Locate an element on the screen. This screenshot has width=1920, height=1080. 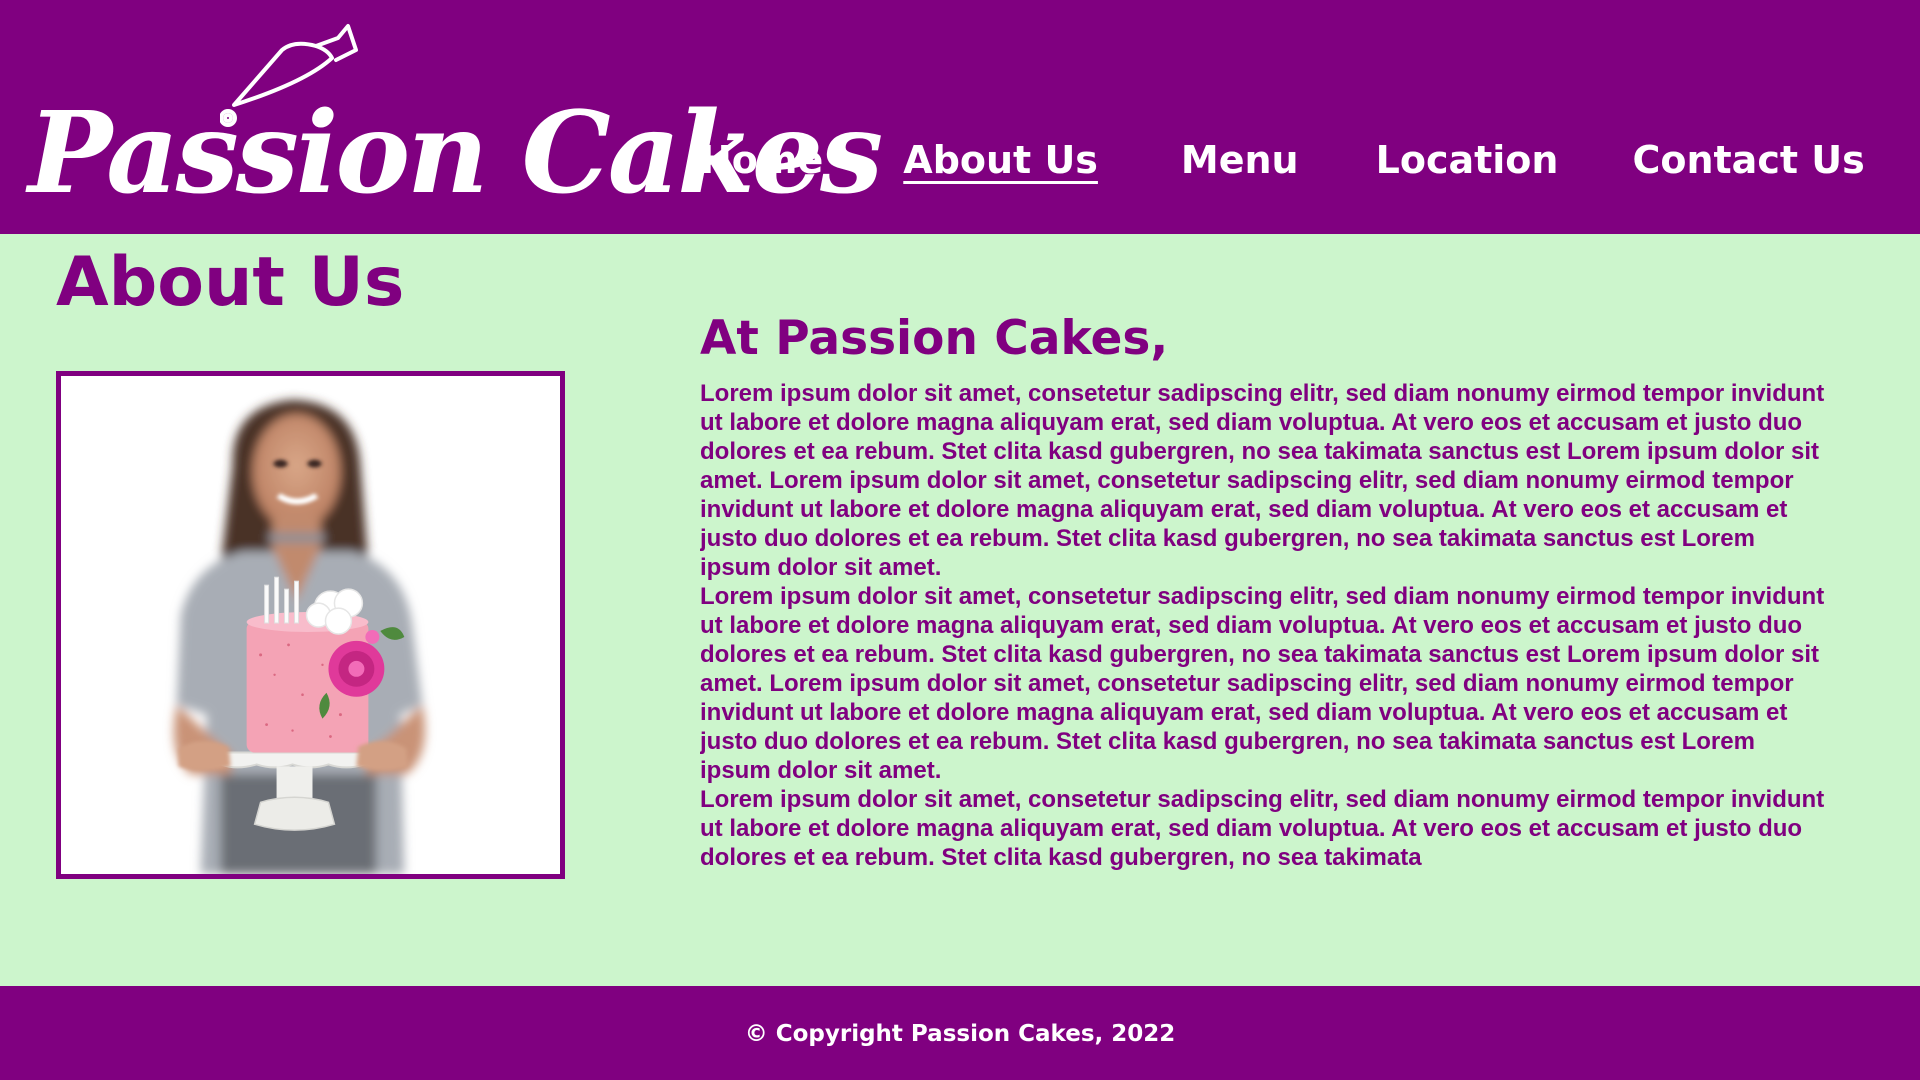
about-photo is located at coordinates (310, 625).